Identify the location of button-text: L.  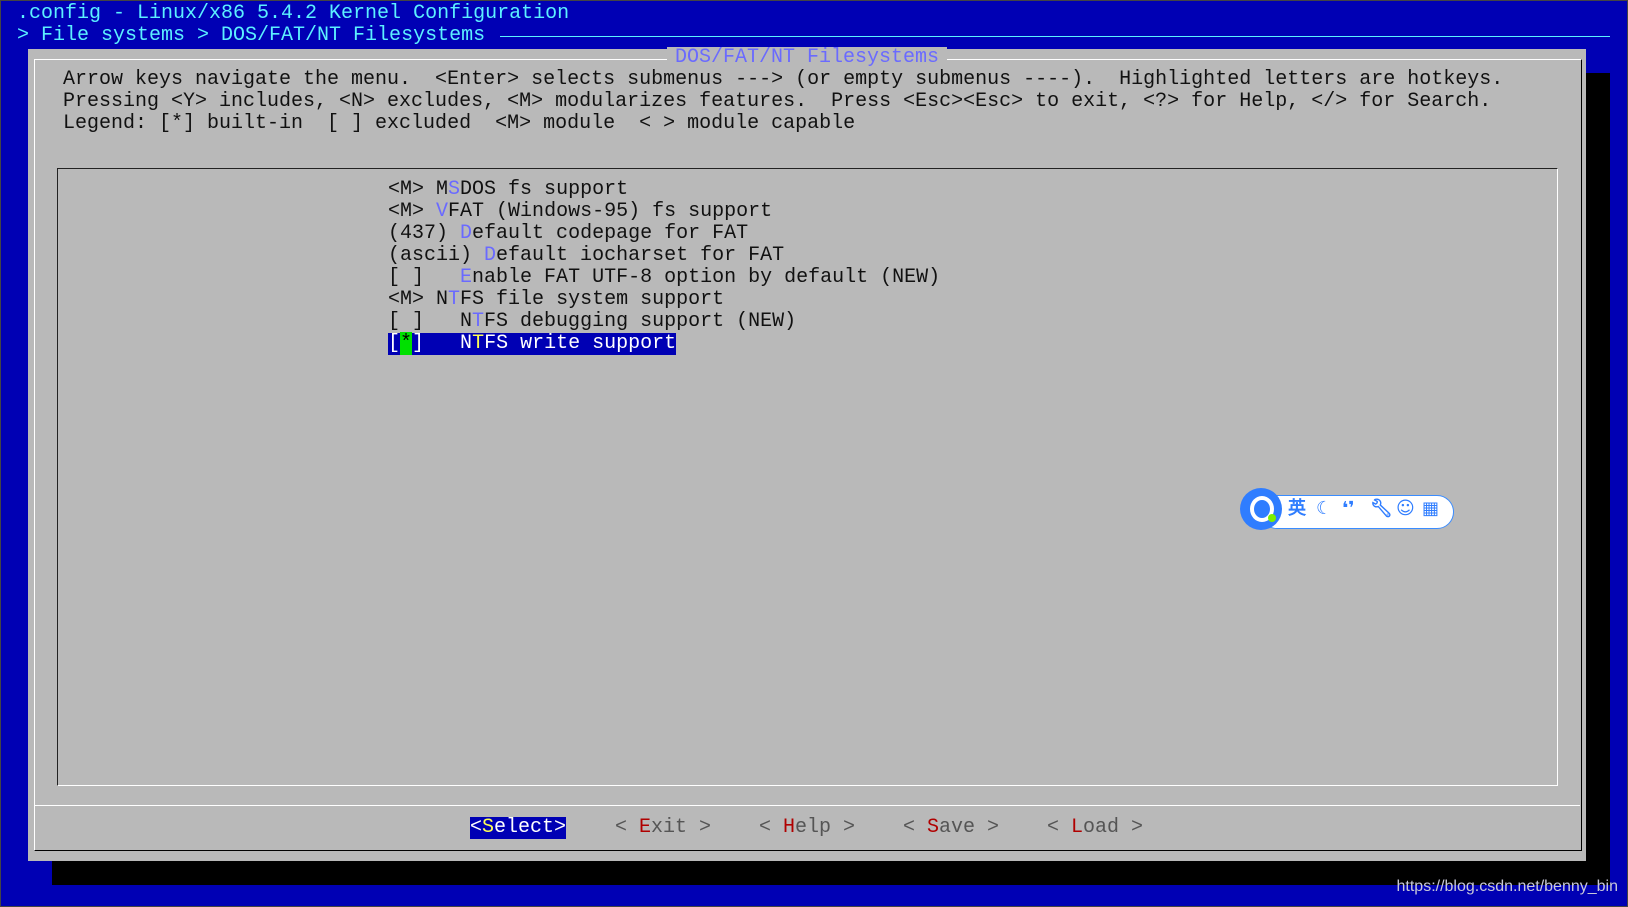
(1077, 827).